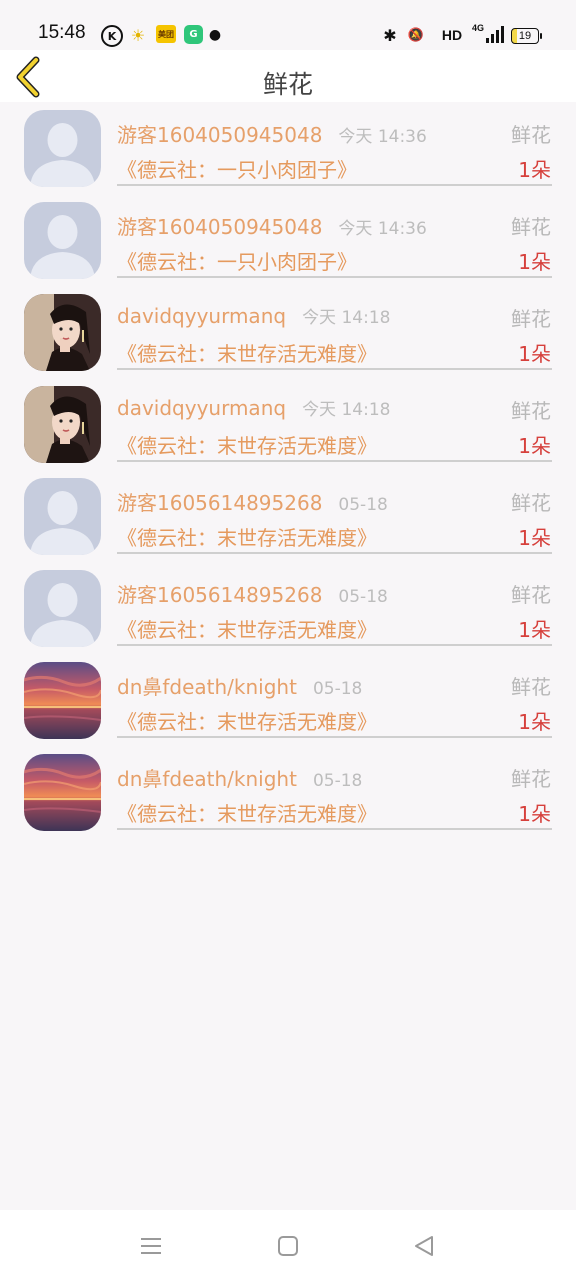 This screenshot has width=576, height=1280. I want to click on navigation-bar, so click(288, 1245).